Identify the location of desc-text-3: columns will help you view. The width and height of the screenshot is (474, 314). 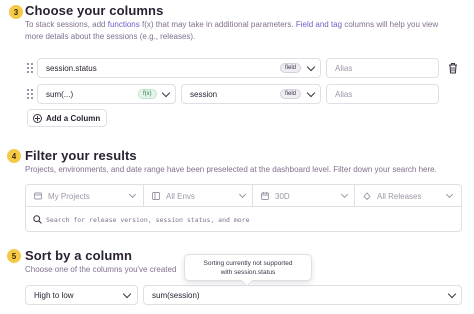
(390, 24).